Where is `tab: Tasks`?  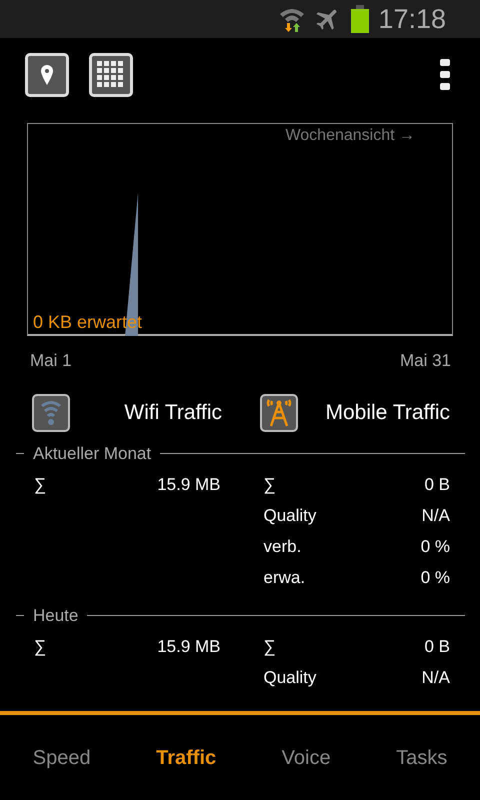
tab: Tasks is located at coordinates (422, 757).